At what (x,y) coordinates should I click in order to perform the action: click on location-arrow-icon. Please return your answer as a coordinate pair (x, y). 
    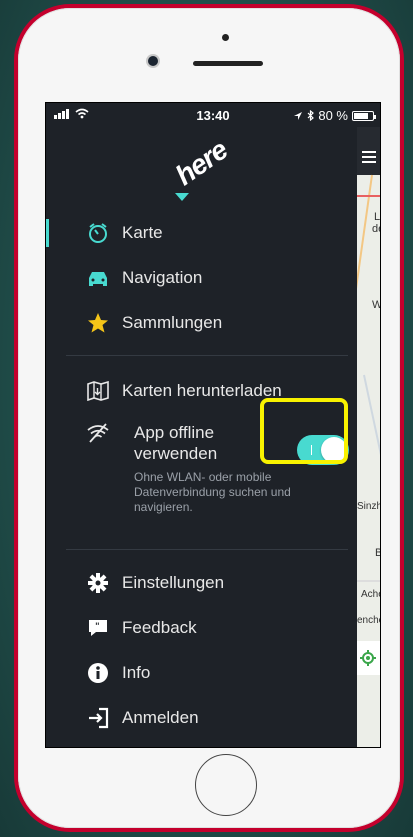
    Looking at the image, I should click on (298, 115).